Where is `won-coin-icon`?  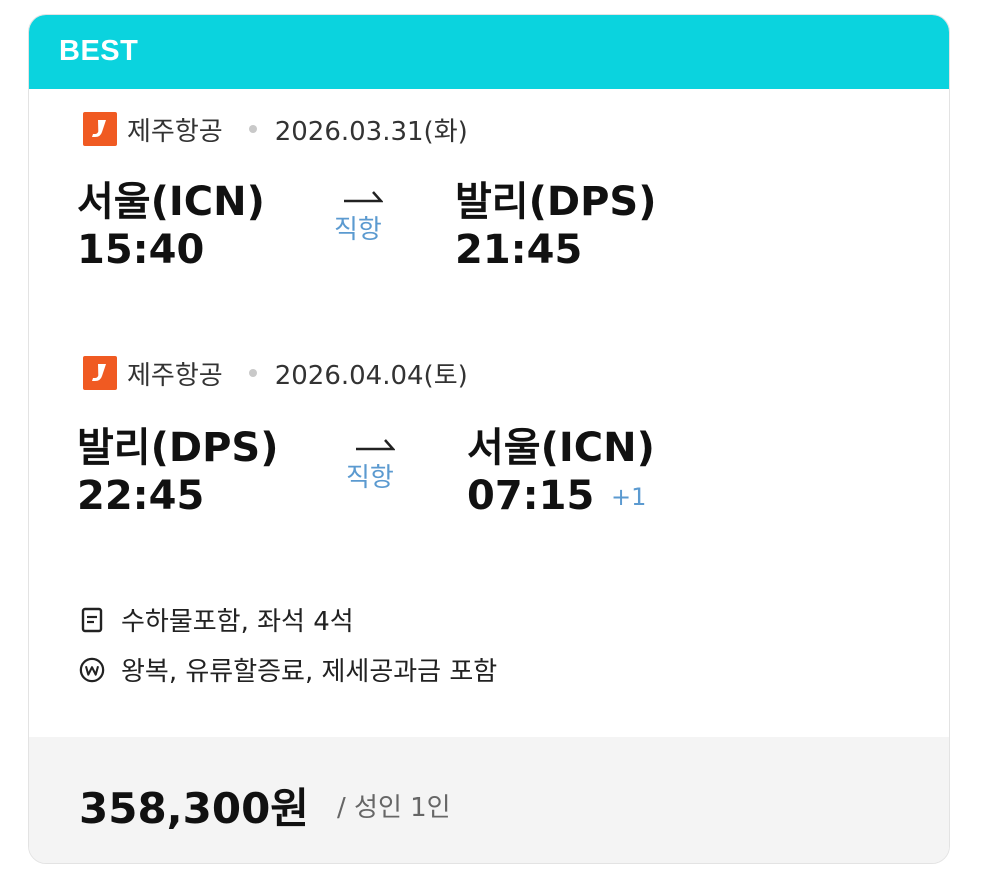
won-coin-icon is located at coordinates (92, 670).